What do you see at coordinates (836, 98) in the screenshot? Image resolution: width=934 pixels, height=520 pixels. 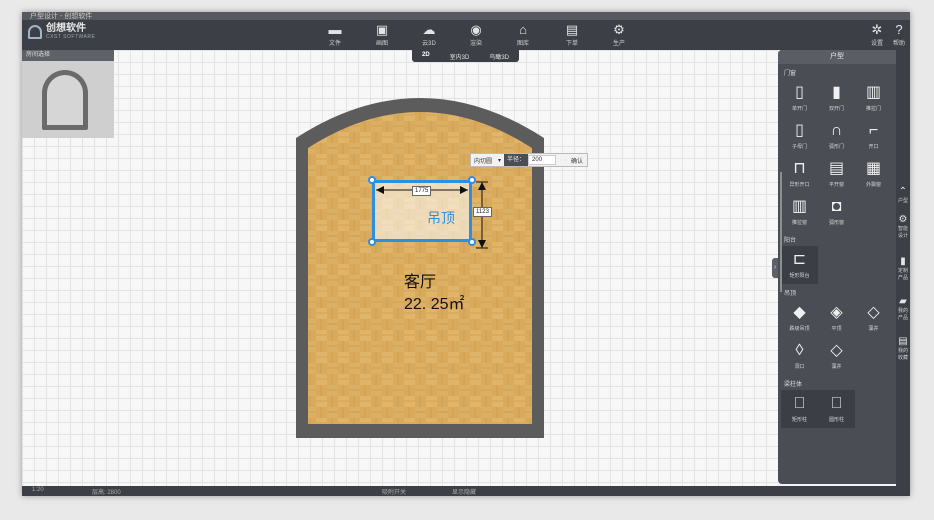 I see `catalog-item: ▮ 双开门` at bounding box center [836, 98].